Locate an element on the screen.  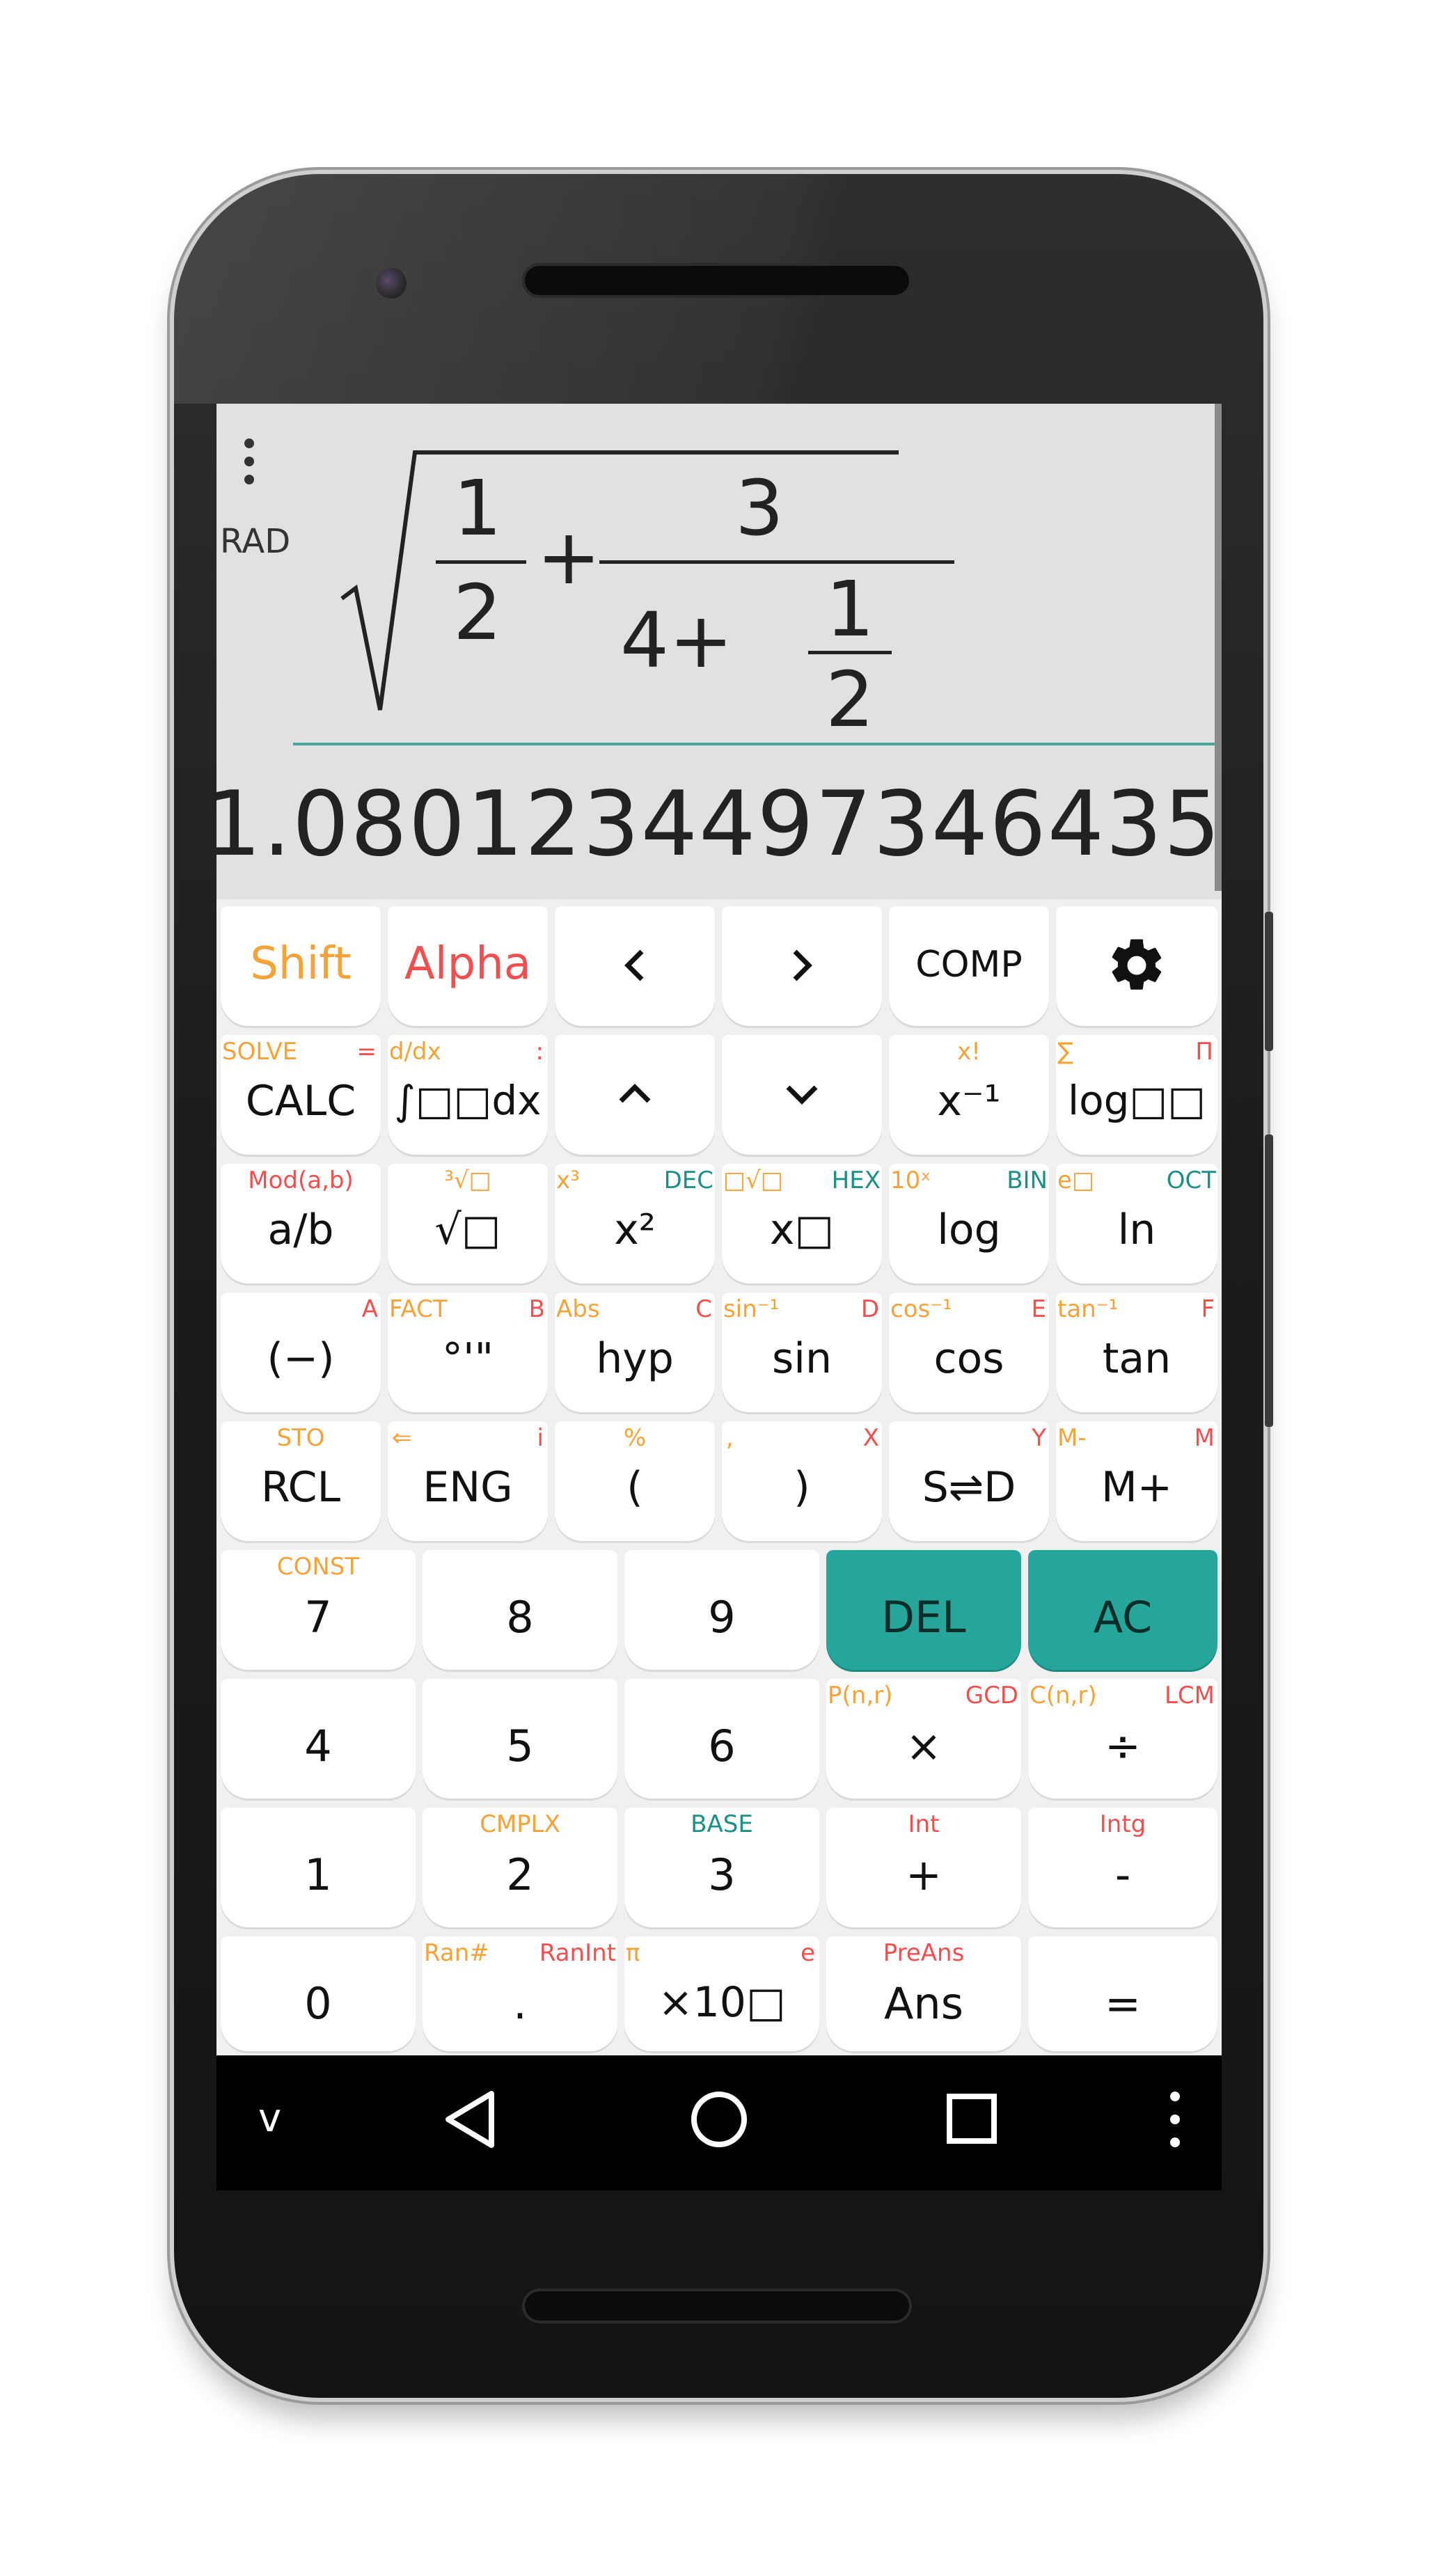
rcl-button: STO RCL is located at coordinates (301, 1481).